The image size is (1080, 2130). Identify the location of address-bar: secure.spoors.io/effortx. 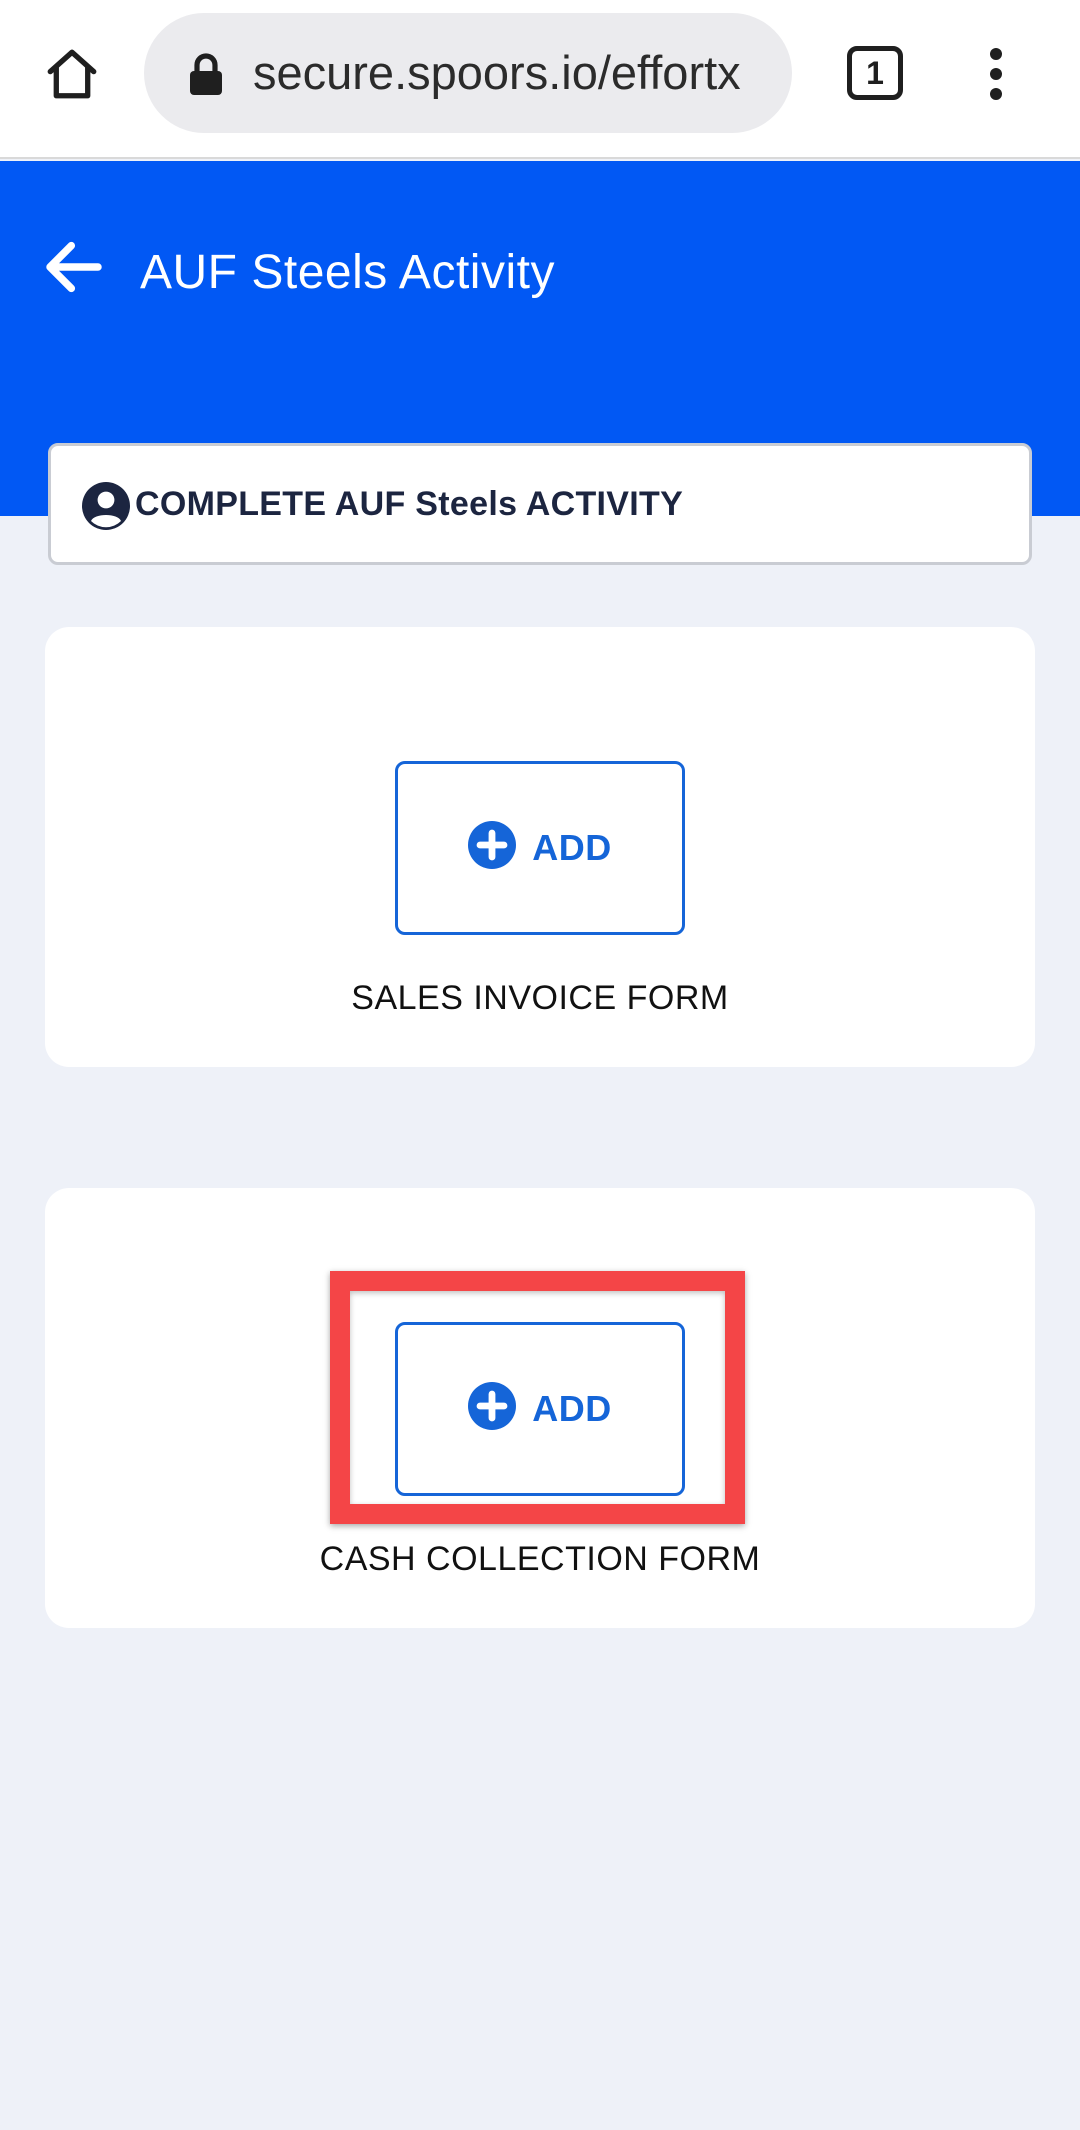
(468, 73).